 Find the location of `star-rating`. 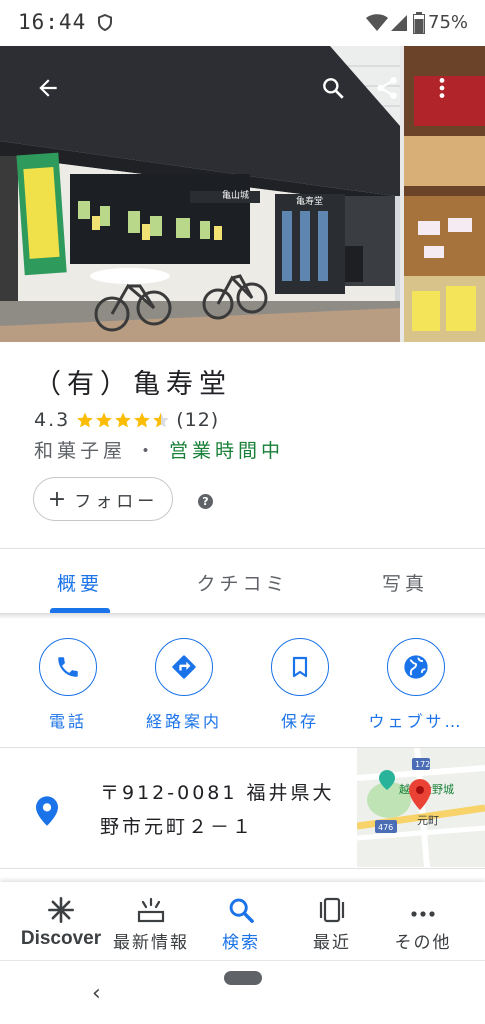

star-rating is located at coordinates (123, 420).